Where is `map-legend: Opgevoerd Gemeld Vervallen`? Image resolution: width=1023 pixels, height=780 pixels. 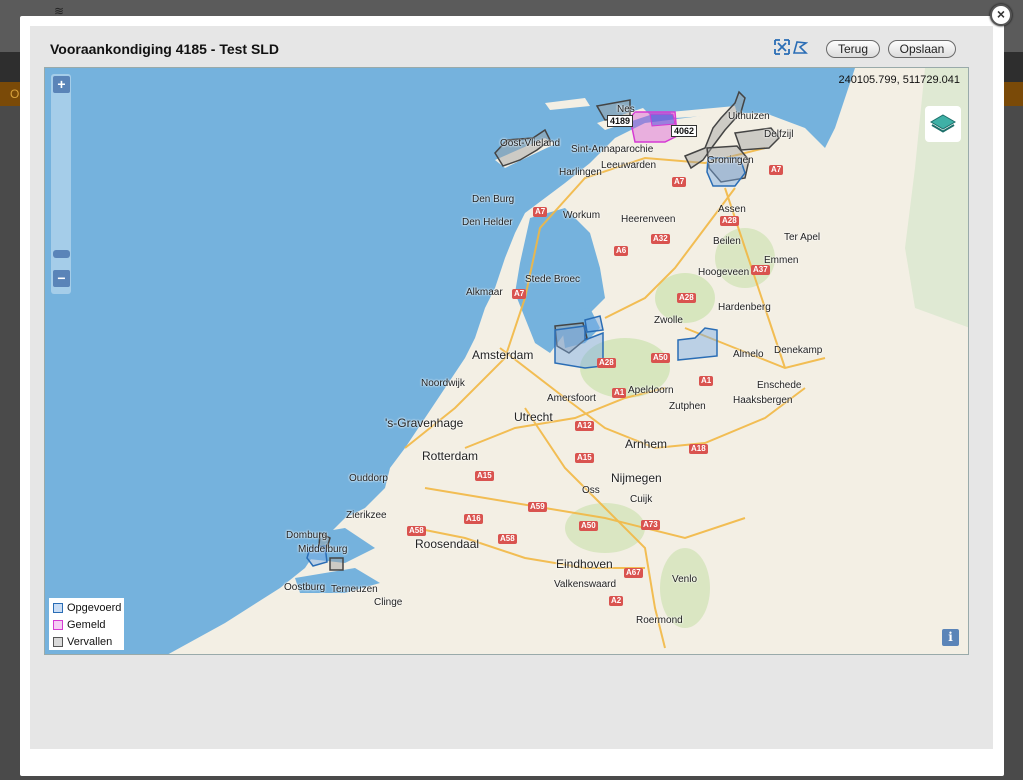 map-legend: Opgevoerd Gemeld Vervallen is located at coordinates (86, 624).